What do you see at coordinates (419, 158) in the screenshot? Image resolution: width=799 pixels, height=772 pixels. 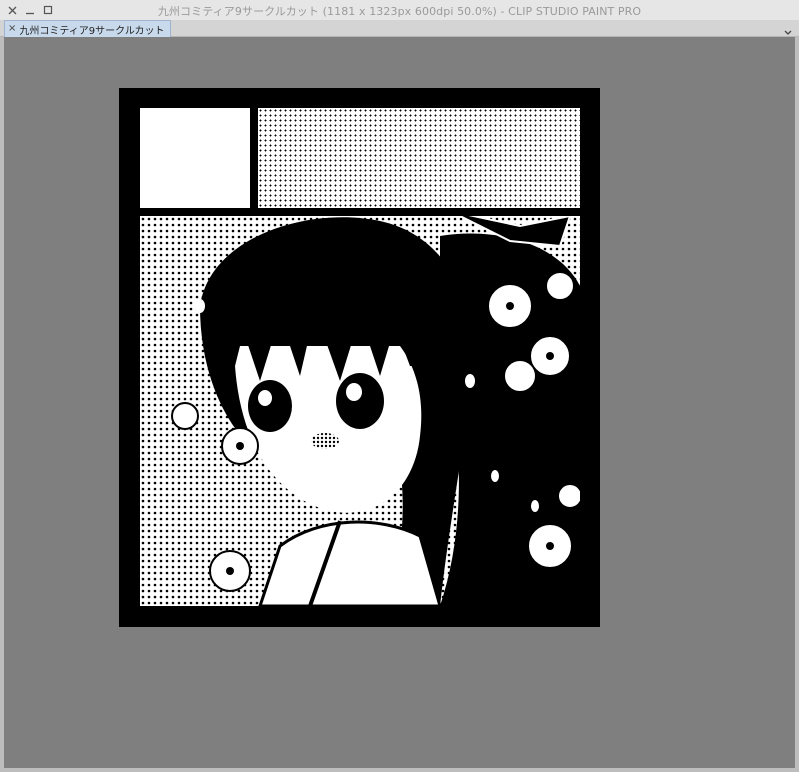 I see `screentone-panel` at bounding box center [419, 158].